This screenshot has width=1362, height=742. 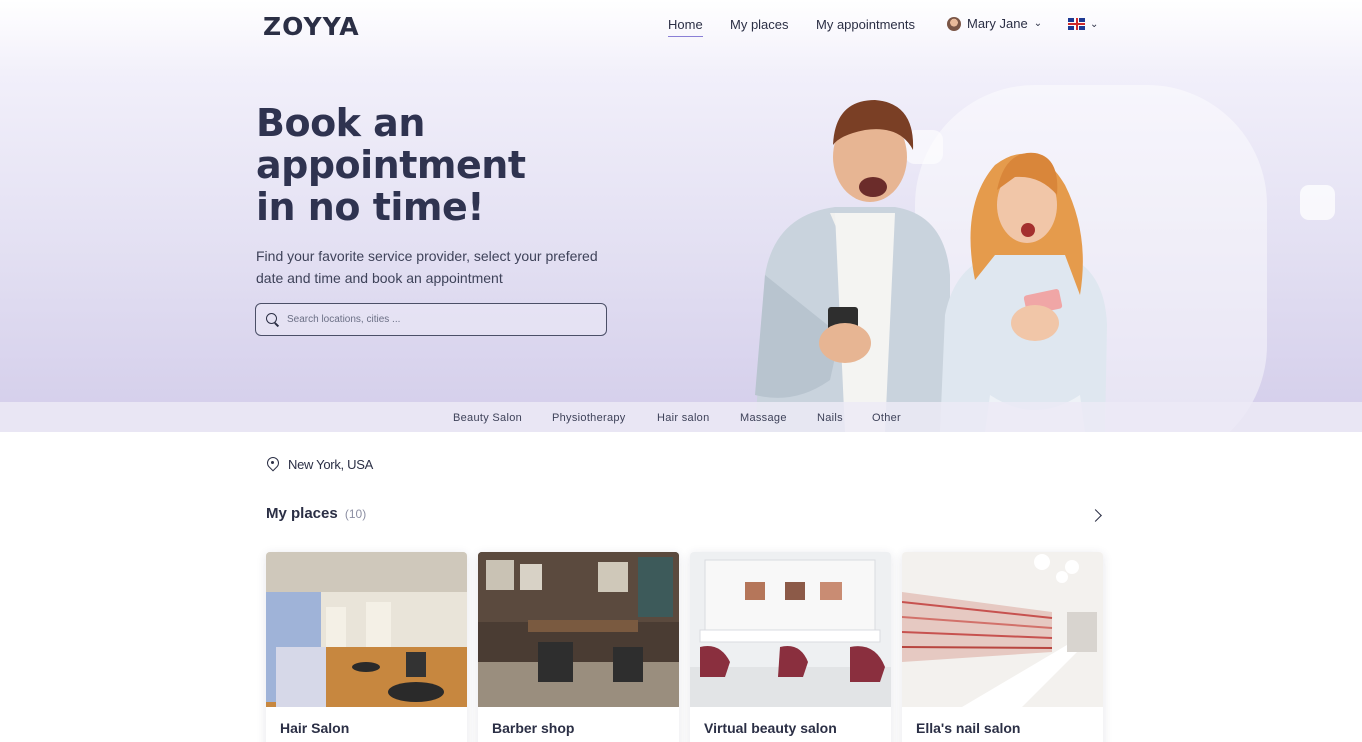 I want to click on avatar, so click(x=954, y=23).